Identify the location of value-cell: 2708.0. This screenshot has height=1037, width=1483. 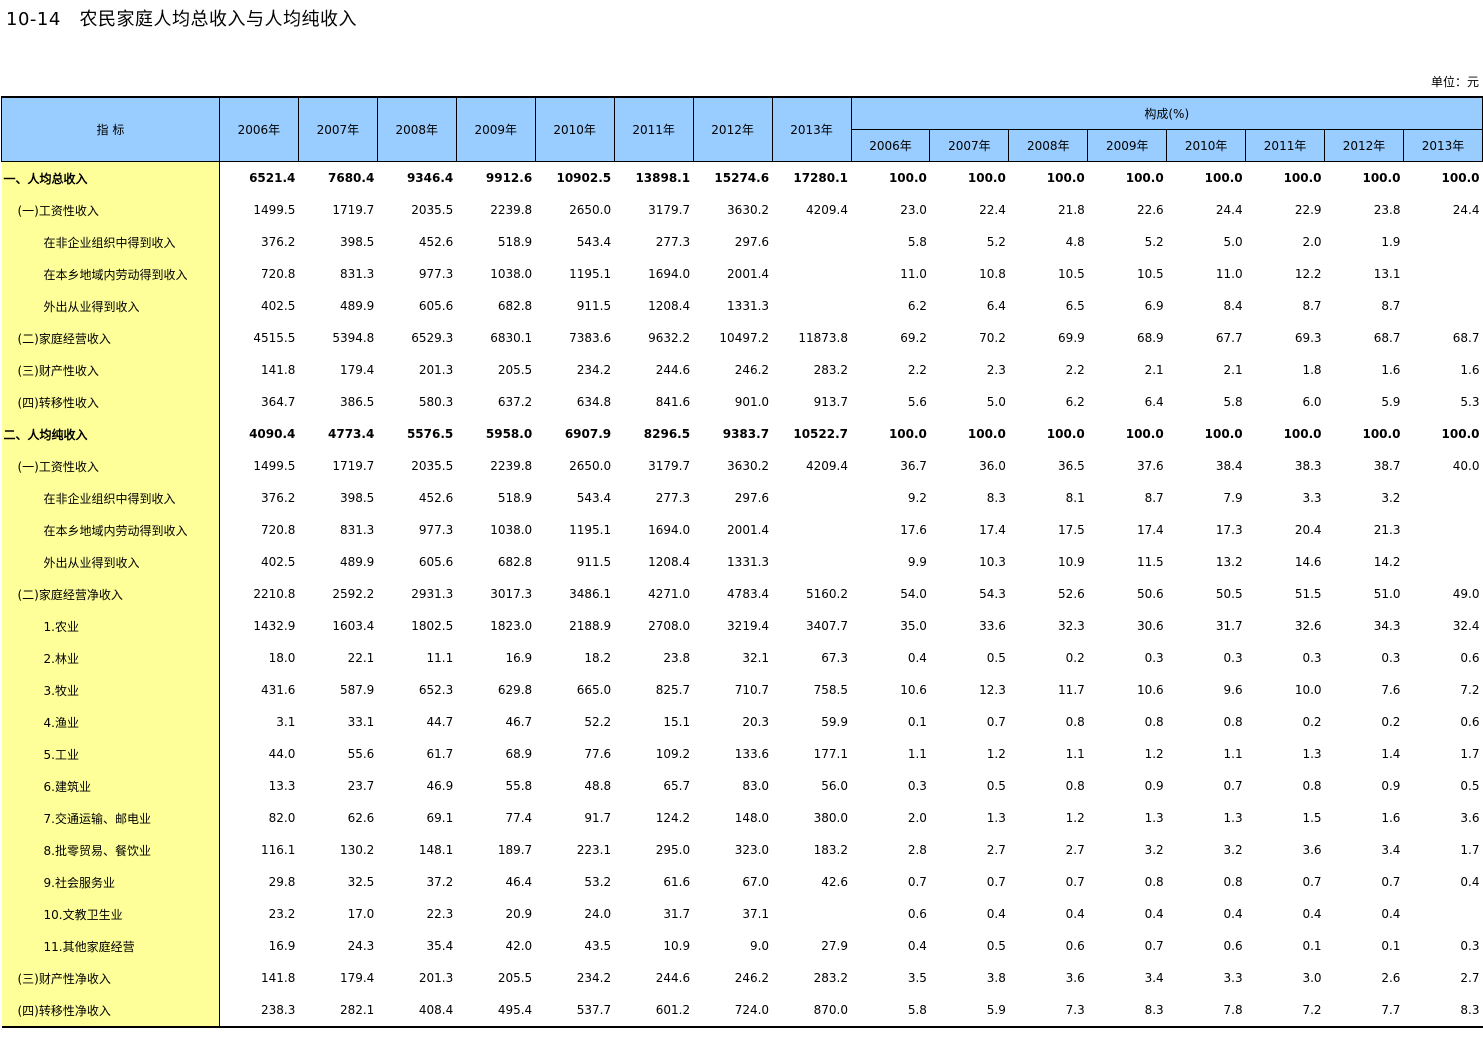
(669, 626).